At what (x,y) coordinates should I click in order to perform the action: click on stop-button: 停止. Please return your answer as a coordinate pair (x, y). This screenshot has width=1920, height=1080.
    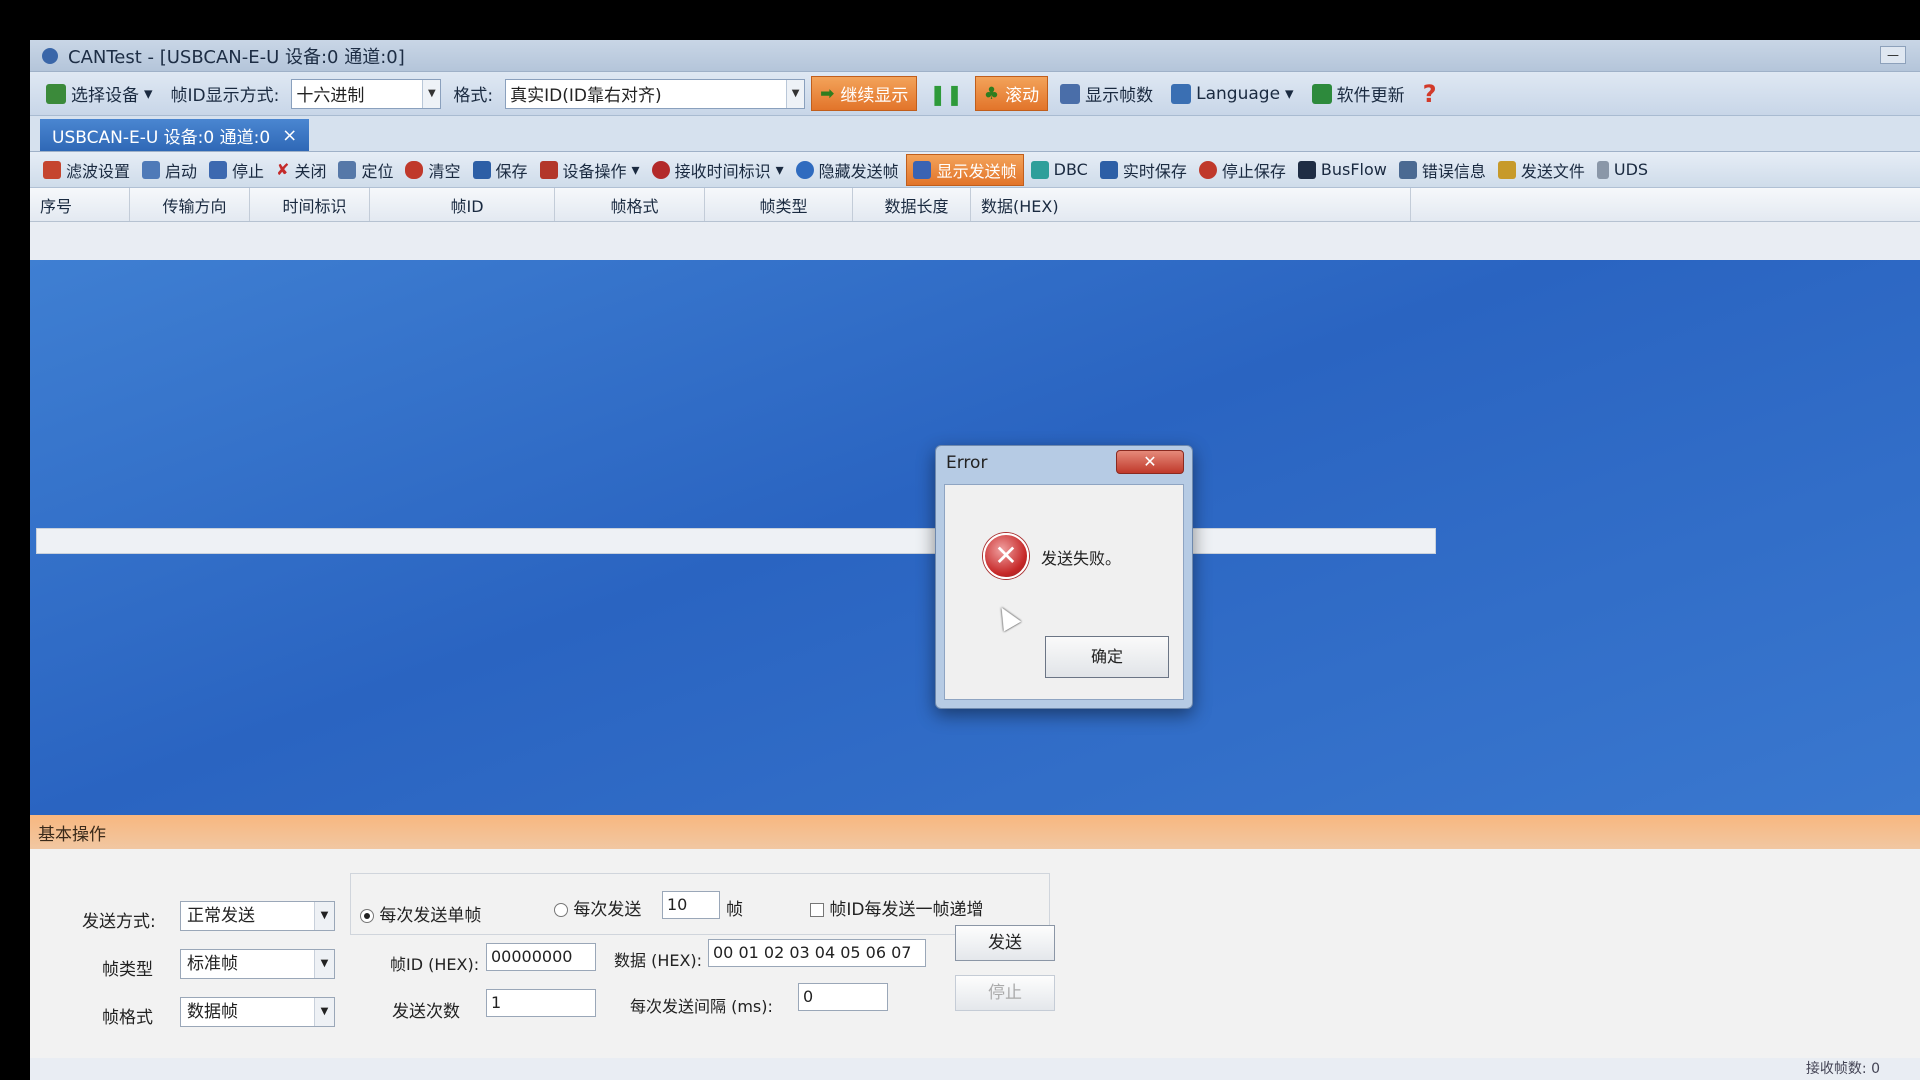
    Looking at the image, I should click on (236, 170).